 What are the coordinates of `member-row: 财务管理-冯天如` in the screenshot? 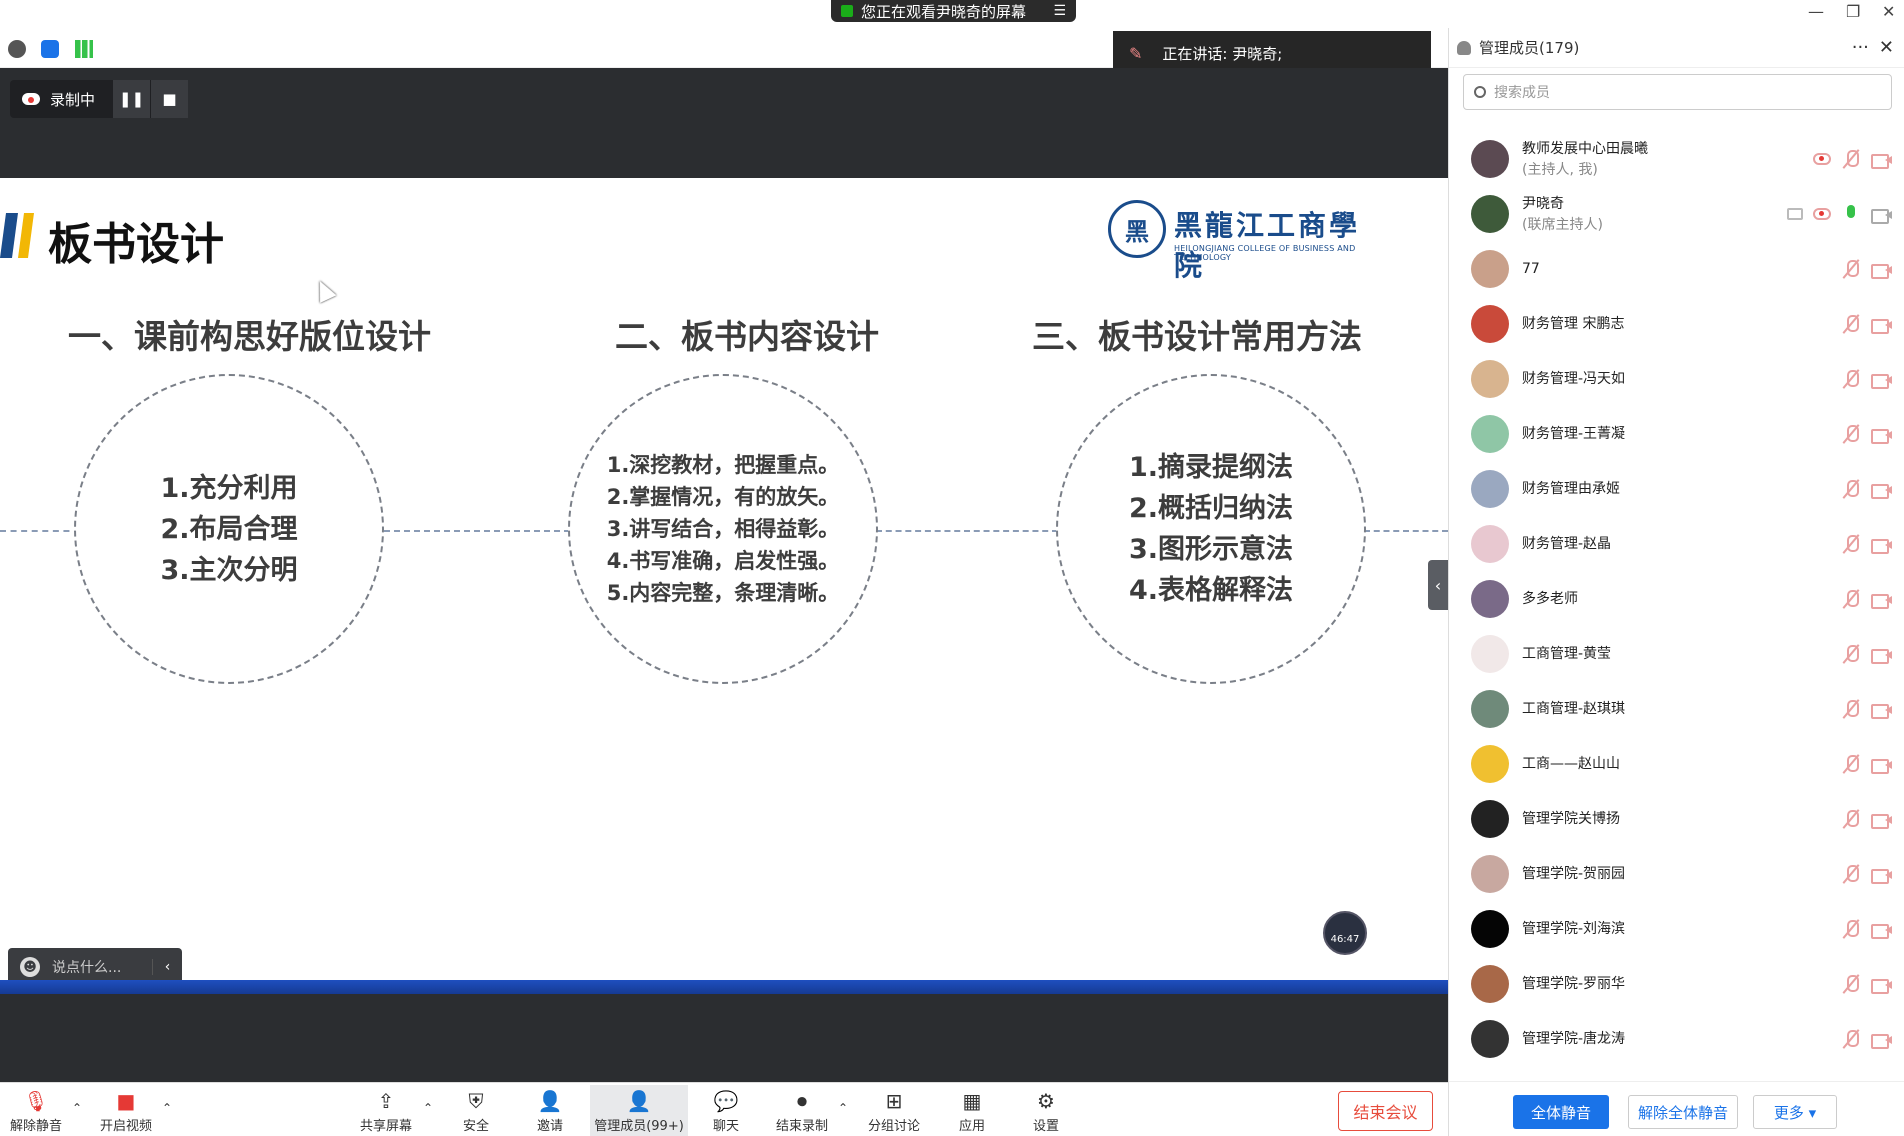 It's located at (1676, 378).